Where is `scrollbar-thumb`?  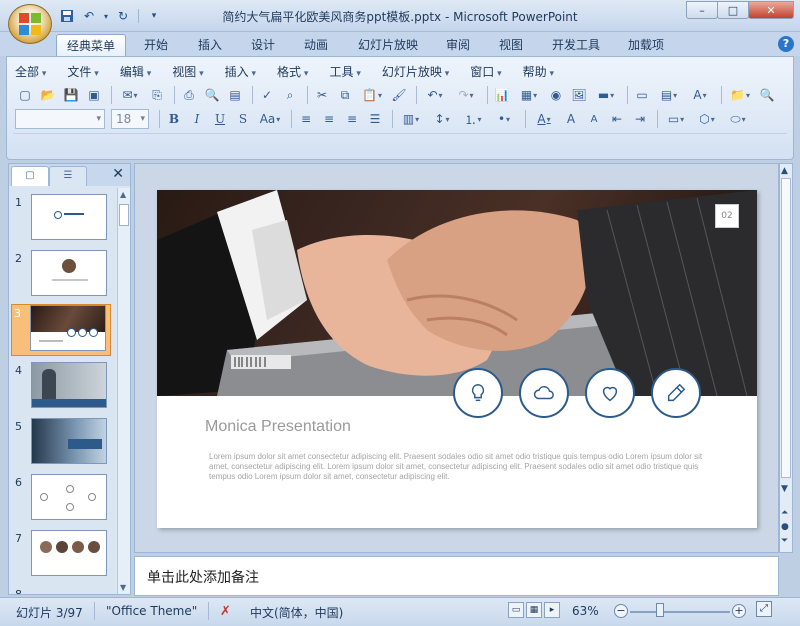 scrollbar-thumb is located at coordinates (124, 215).